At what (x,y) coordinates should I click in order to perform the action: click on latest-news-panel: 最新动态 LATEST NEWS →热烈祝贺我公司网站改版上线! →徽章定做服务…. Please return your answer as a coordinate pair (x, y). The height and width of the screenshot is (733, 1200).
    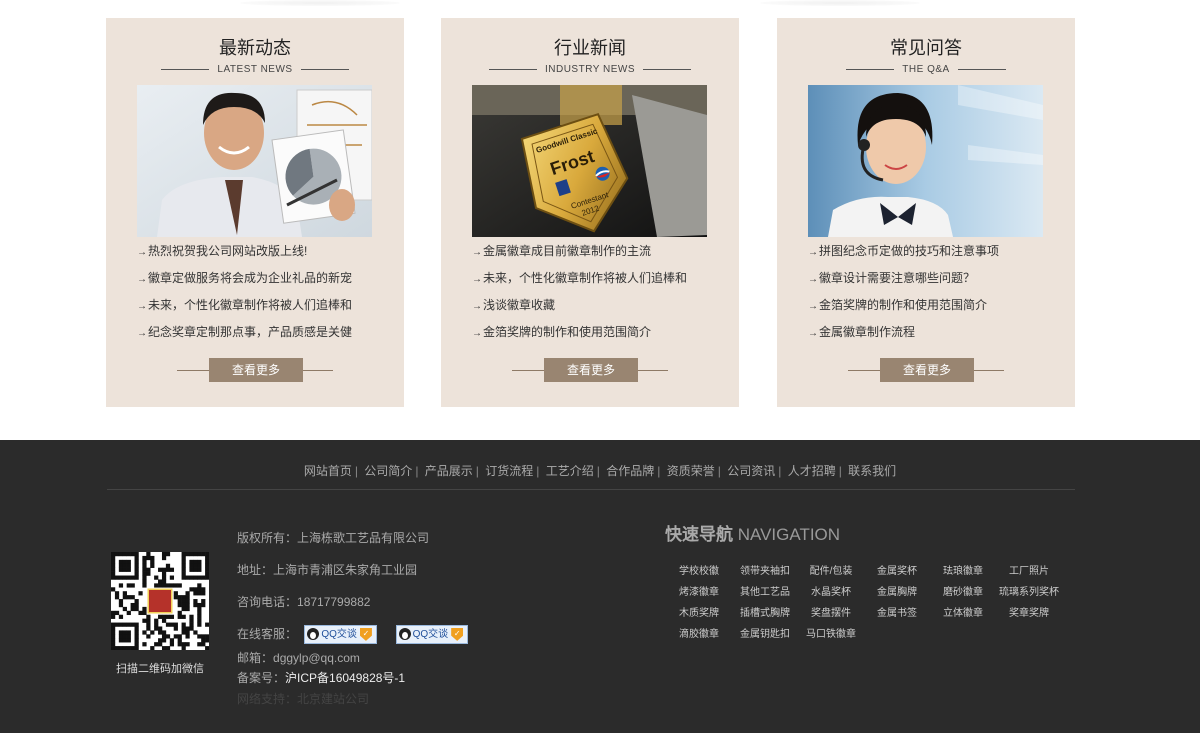
    Looking at the image, I should click on (255, 212).